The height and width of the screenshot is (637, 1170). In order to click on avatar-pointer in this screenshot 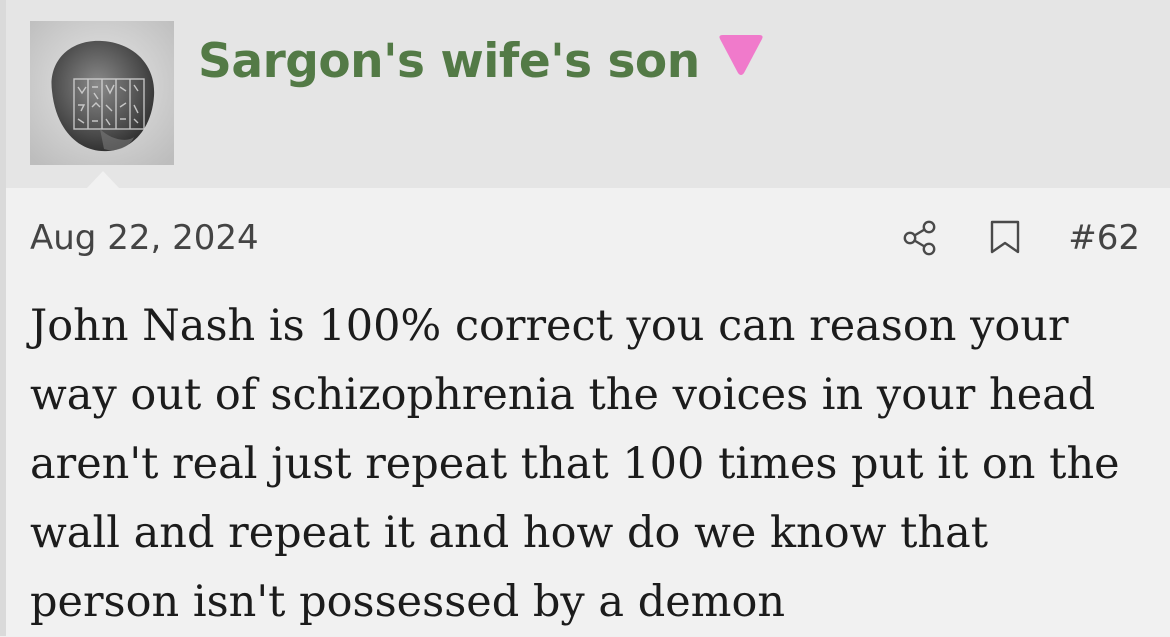, I will do `click(103, 180)`.